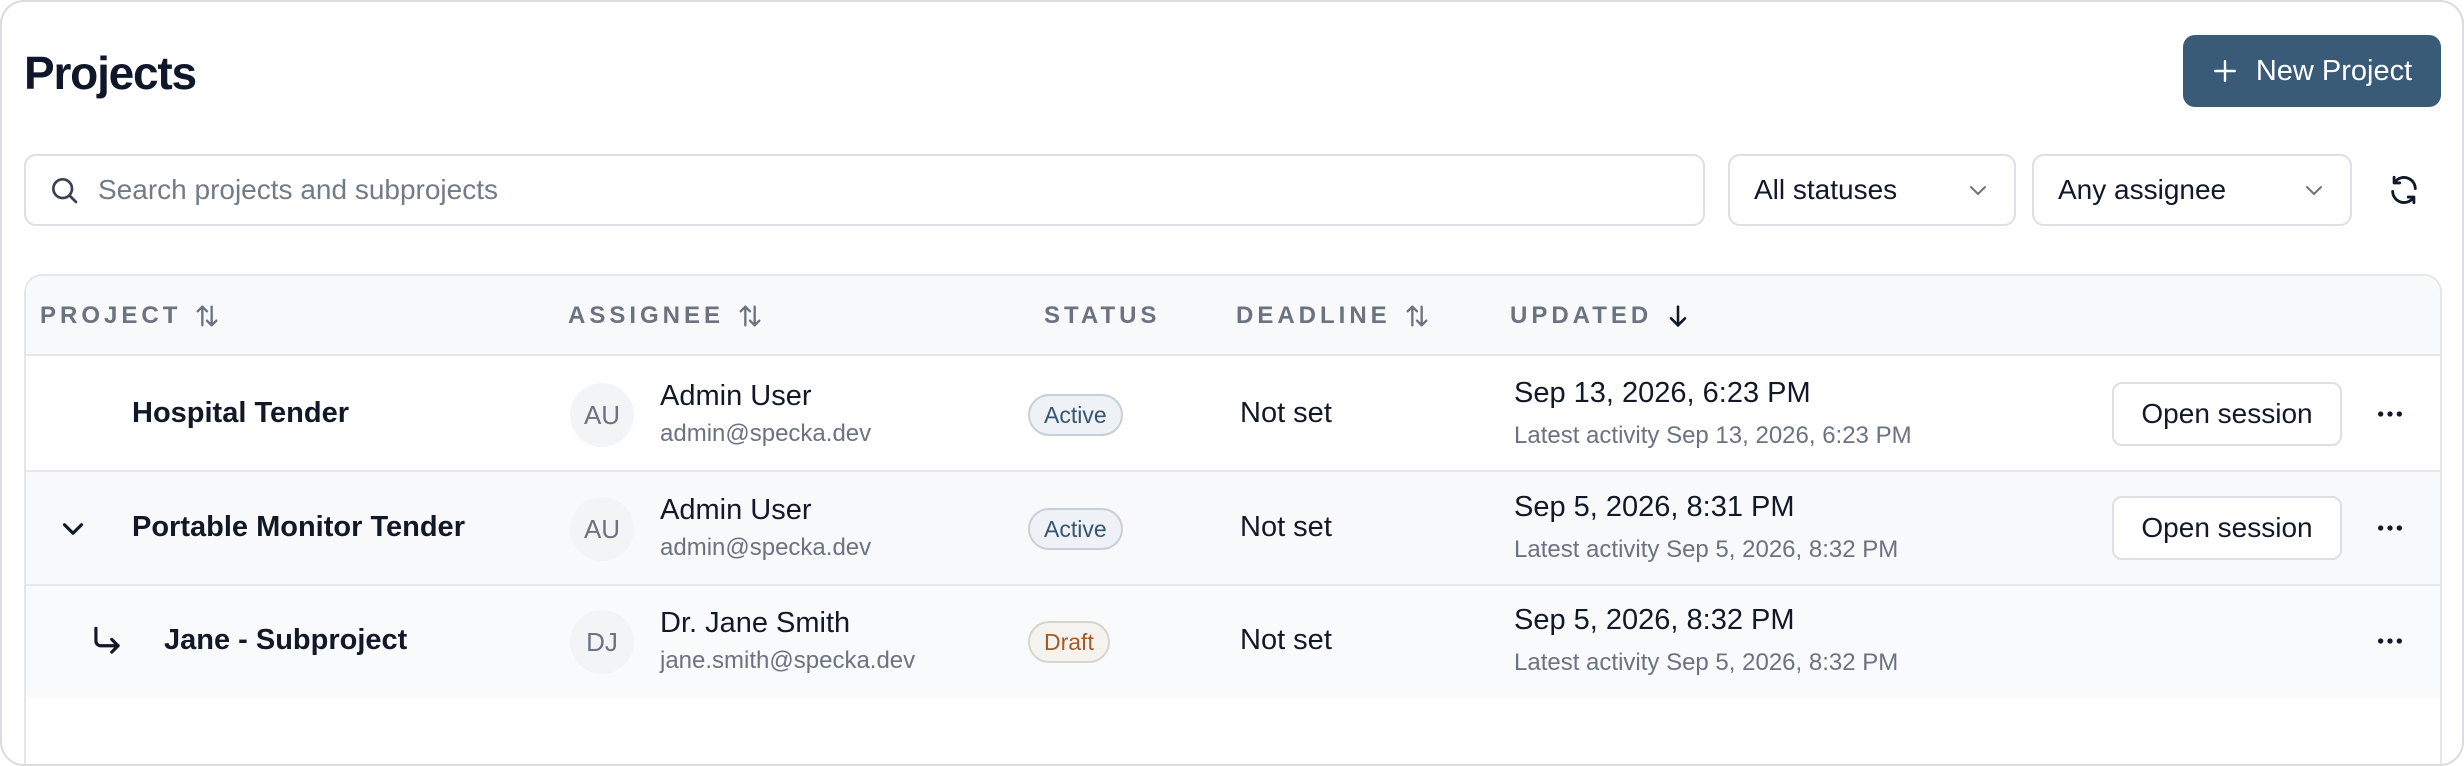 The height and width of the screenshot is (766, 2464). I want to click on updated-date: Sep 13, 2026, 6:23 PM, so click(1662, 393).